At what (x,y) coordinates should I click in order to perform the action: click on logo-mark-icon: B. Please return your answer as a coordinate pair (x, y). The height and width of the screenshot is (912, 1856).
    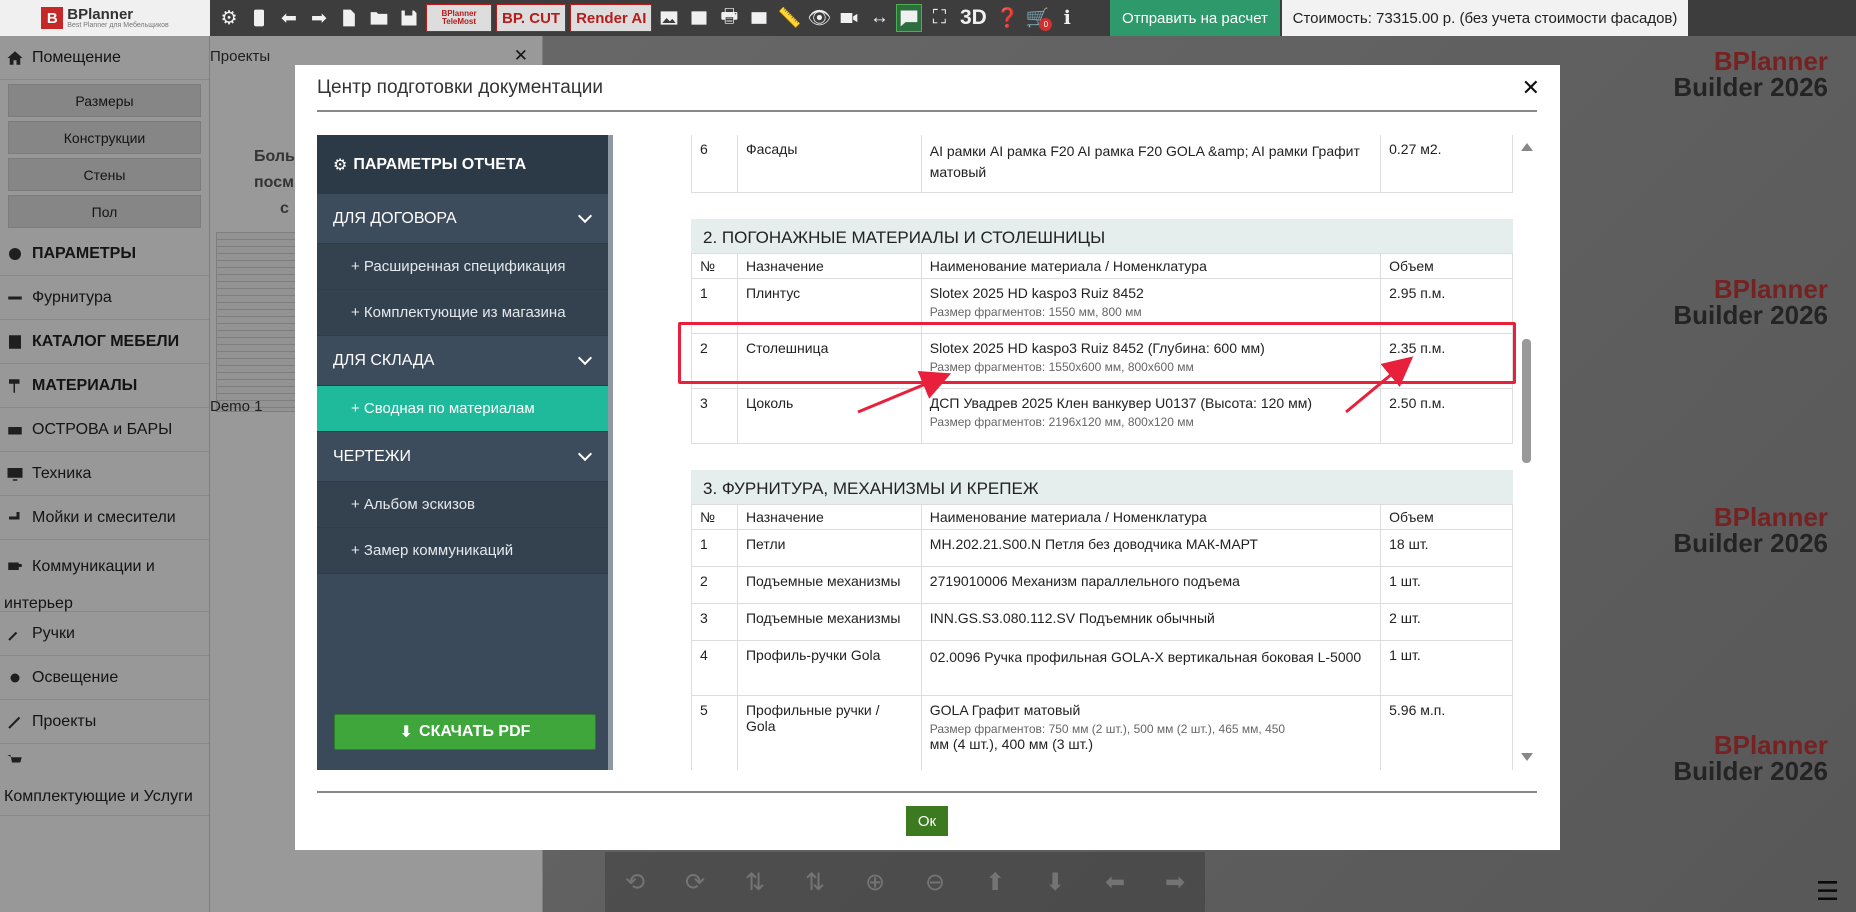
    Looking at the image, I should click on (52, 18).